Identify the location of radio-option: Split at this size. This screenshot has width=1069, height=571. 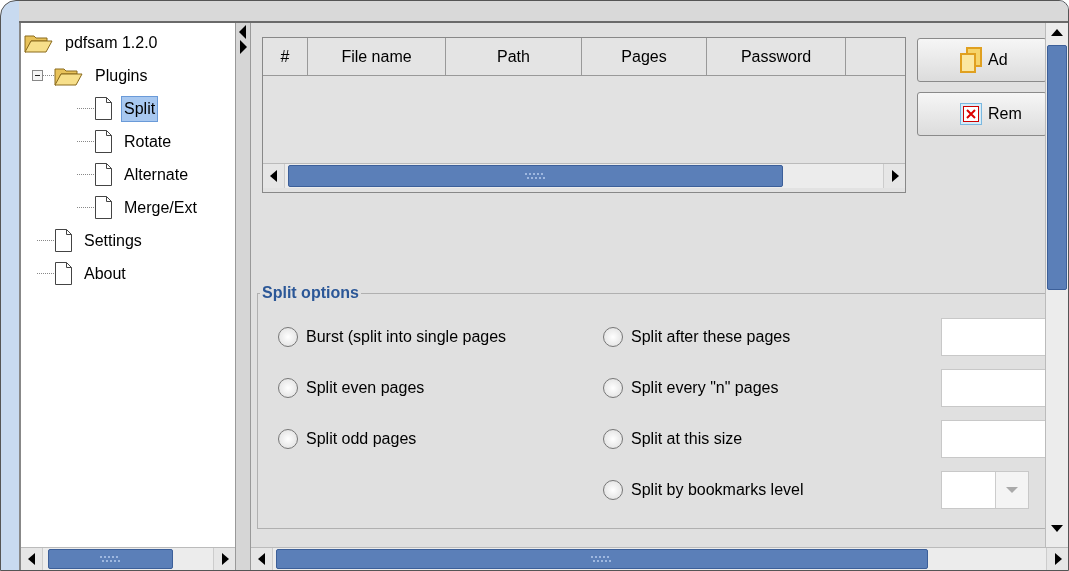
(772, 438).